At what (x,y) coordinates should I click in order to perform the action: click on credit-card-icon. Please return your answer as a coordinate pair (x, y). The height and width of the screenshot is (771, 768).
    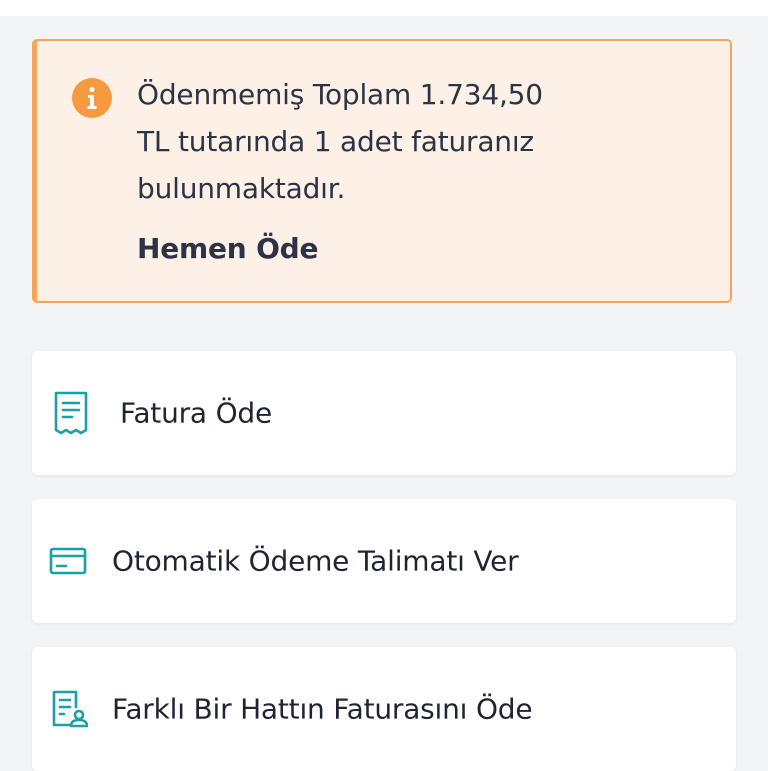
    Looking at the image, I should click on (68, 561).